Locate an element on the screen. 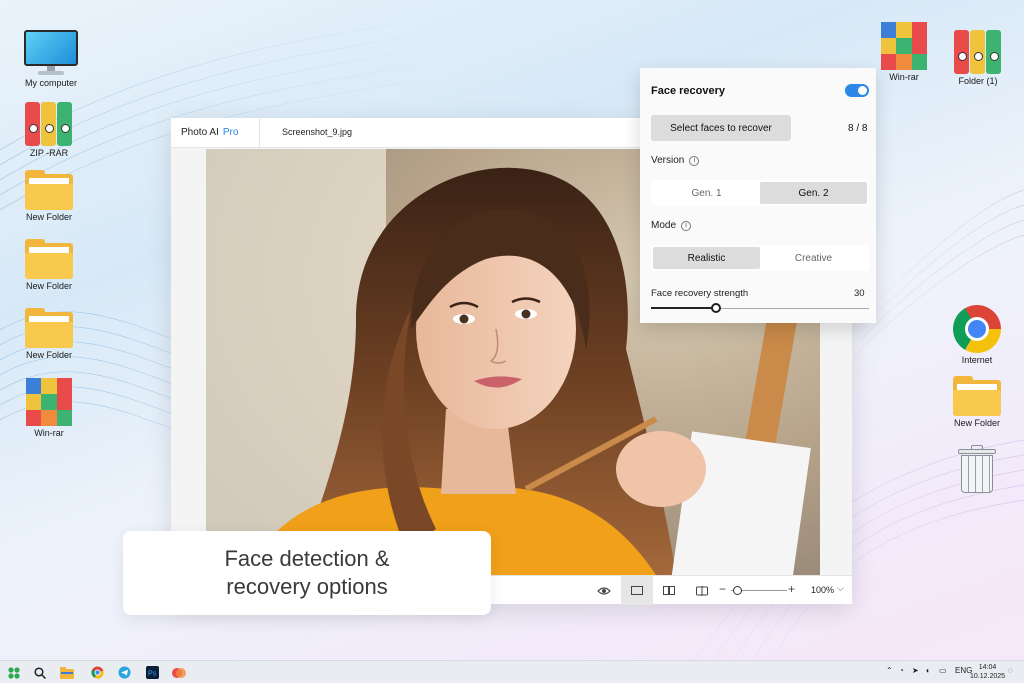 The width and height of the screenshot is (1024, 683). desktop-icon-recycle-bin is located at coordinates (977, 469).